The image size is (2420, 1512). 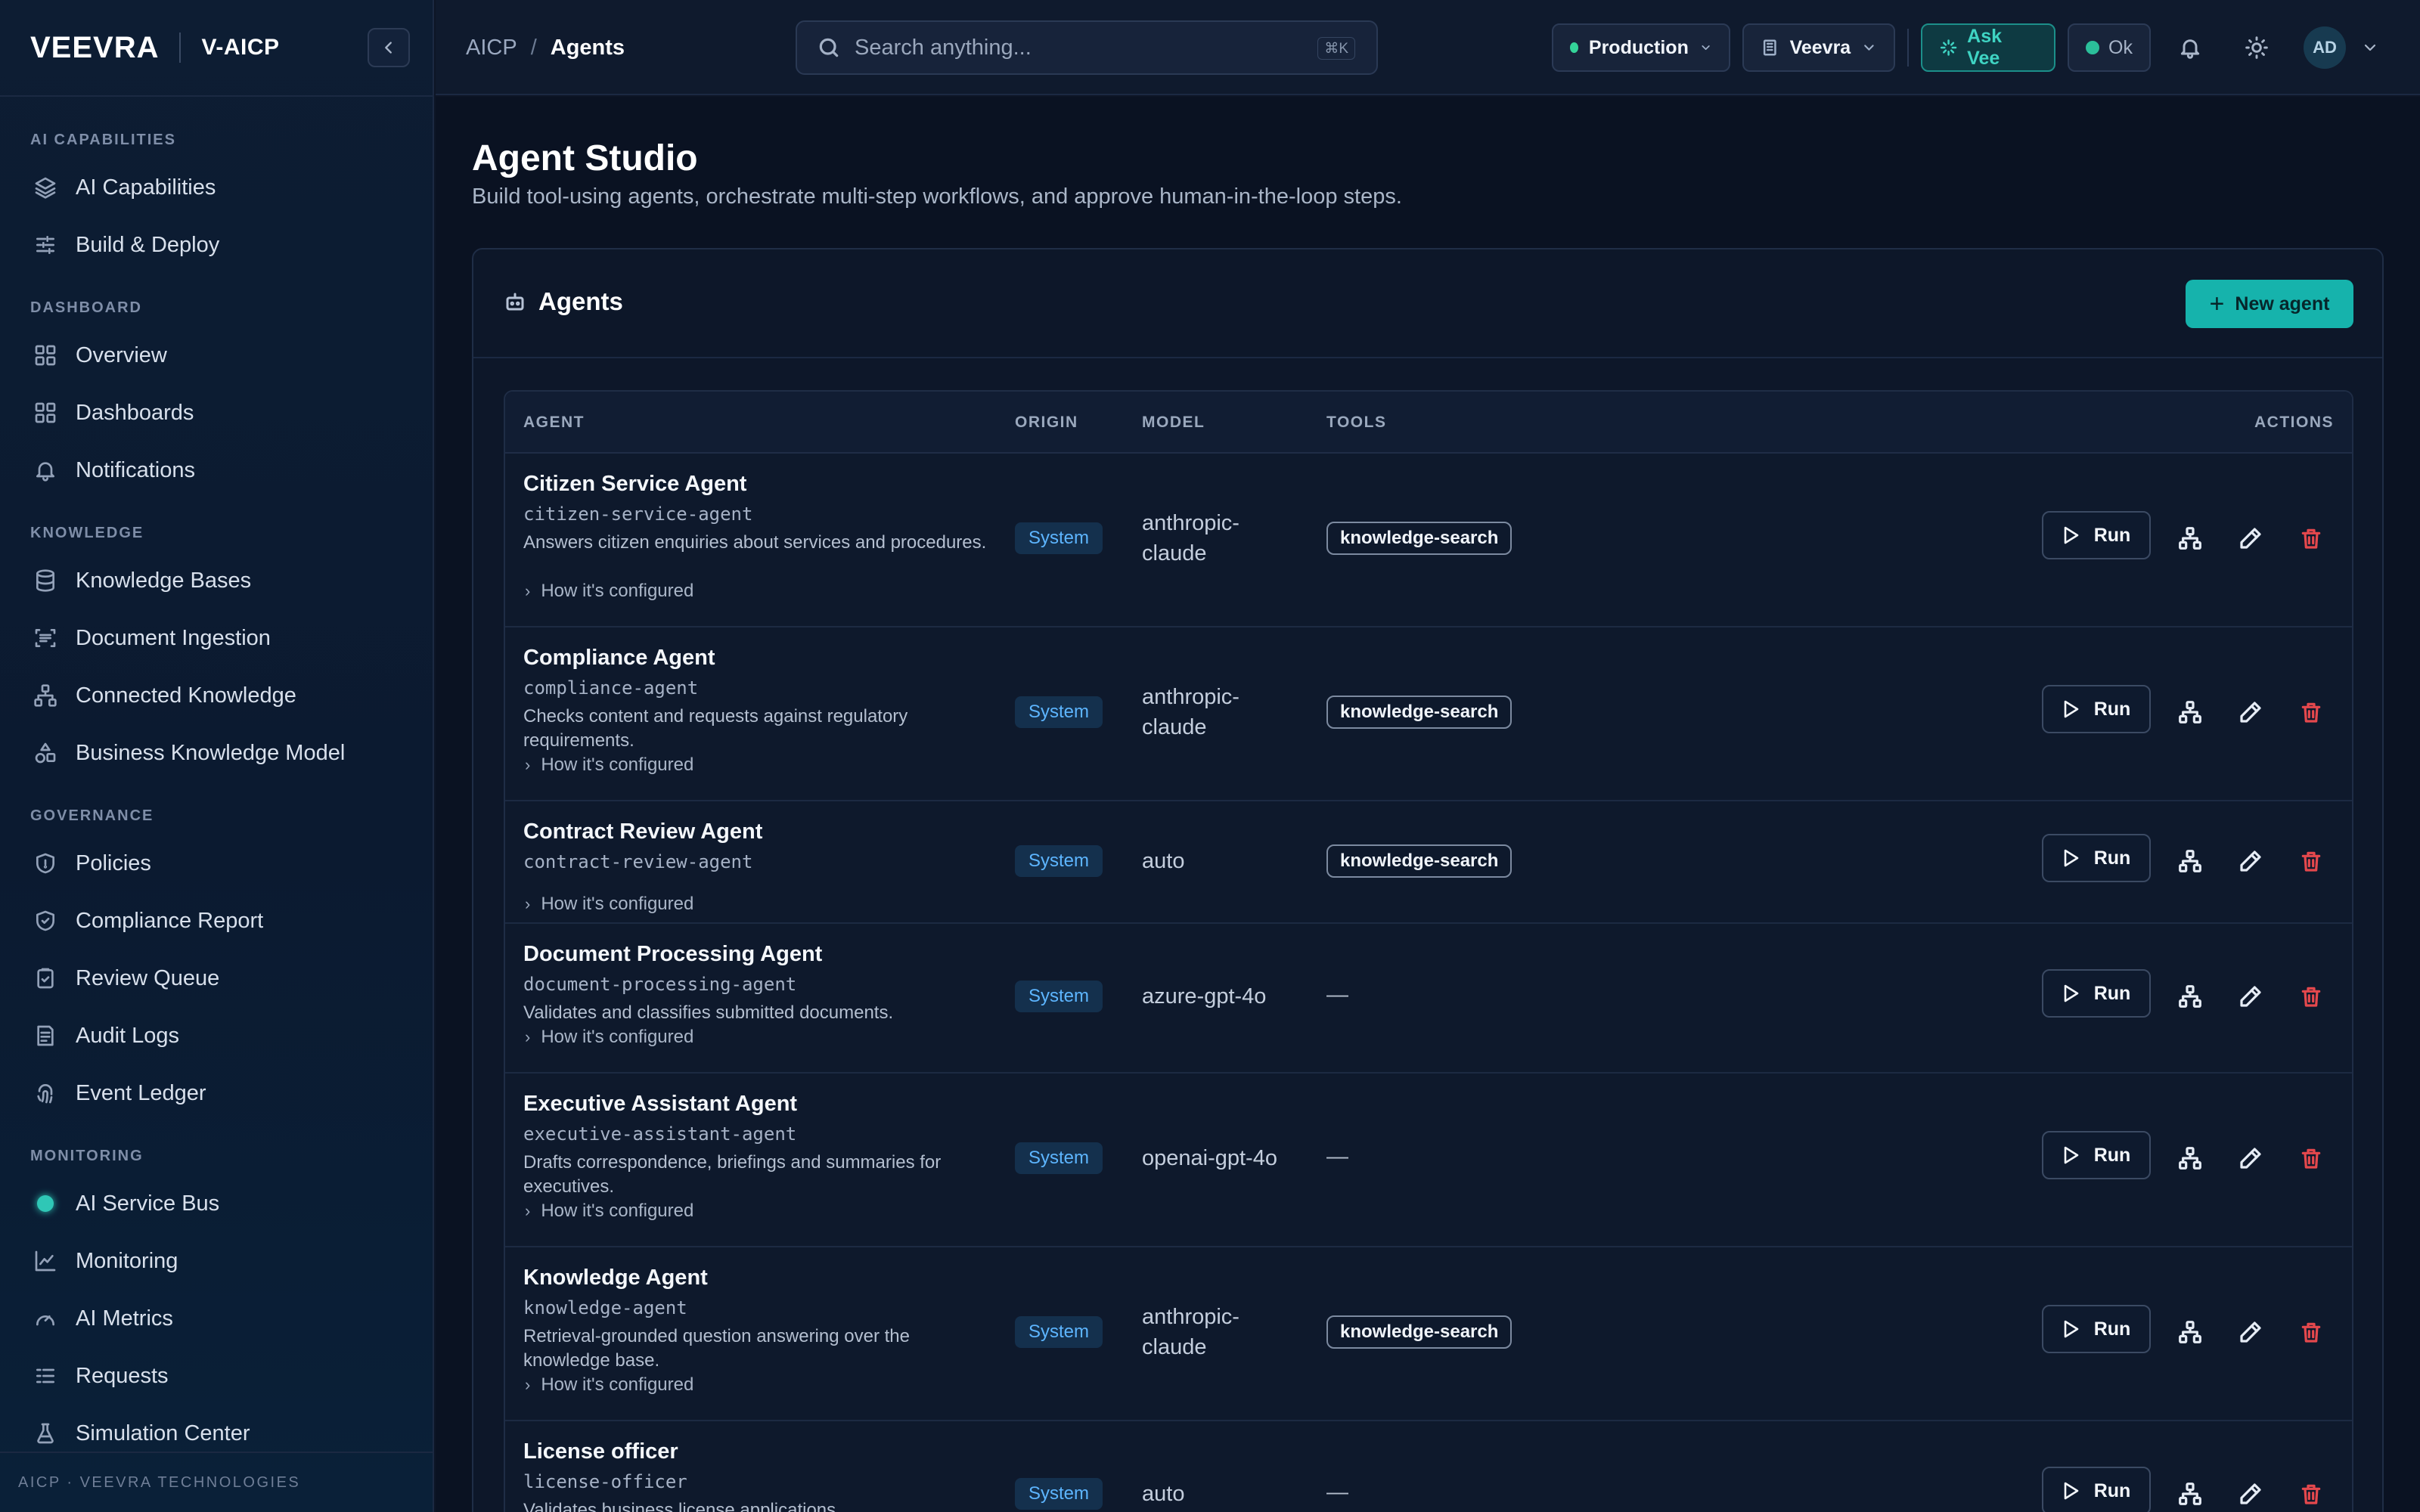 What do you see at coordinates (1988, 48) in the screenshot?
I see `ask-vee-button: Ask Vee` at bounding box center [1988, 48].